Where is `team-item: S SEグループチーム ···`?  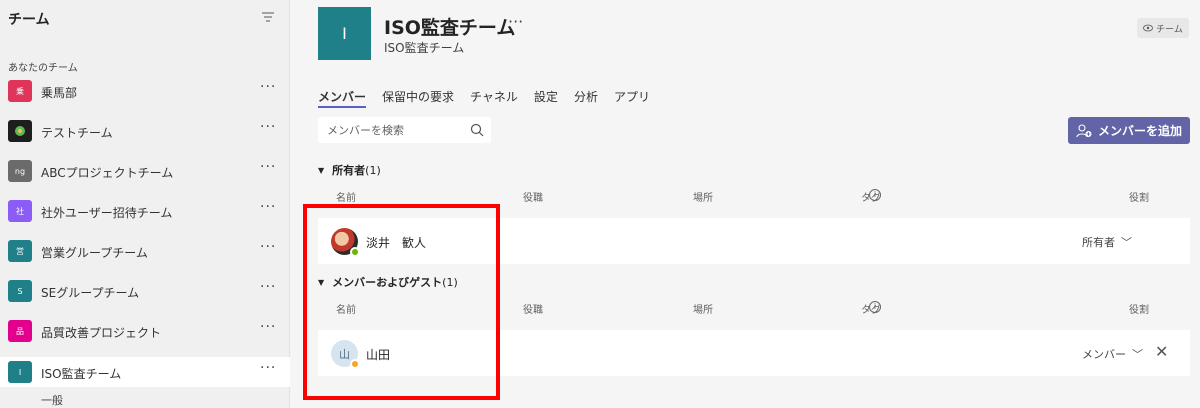
team-item: S SEグループチーム ··· is located at coordinates (145, 291).